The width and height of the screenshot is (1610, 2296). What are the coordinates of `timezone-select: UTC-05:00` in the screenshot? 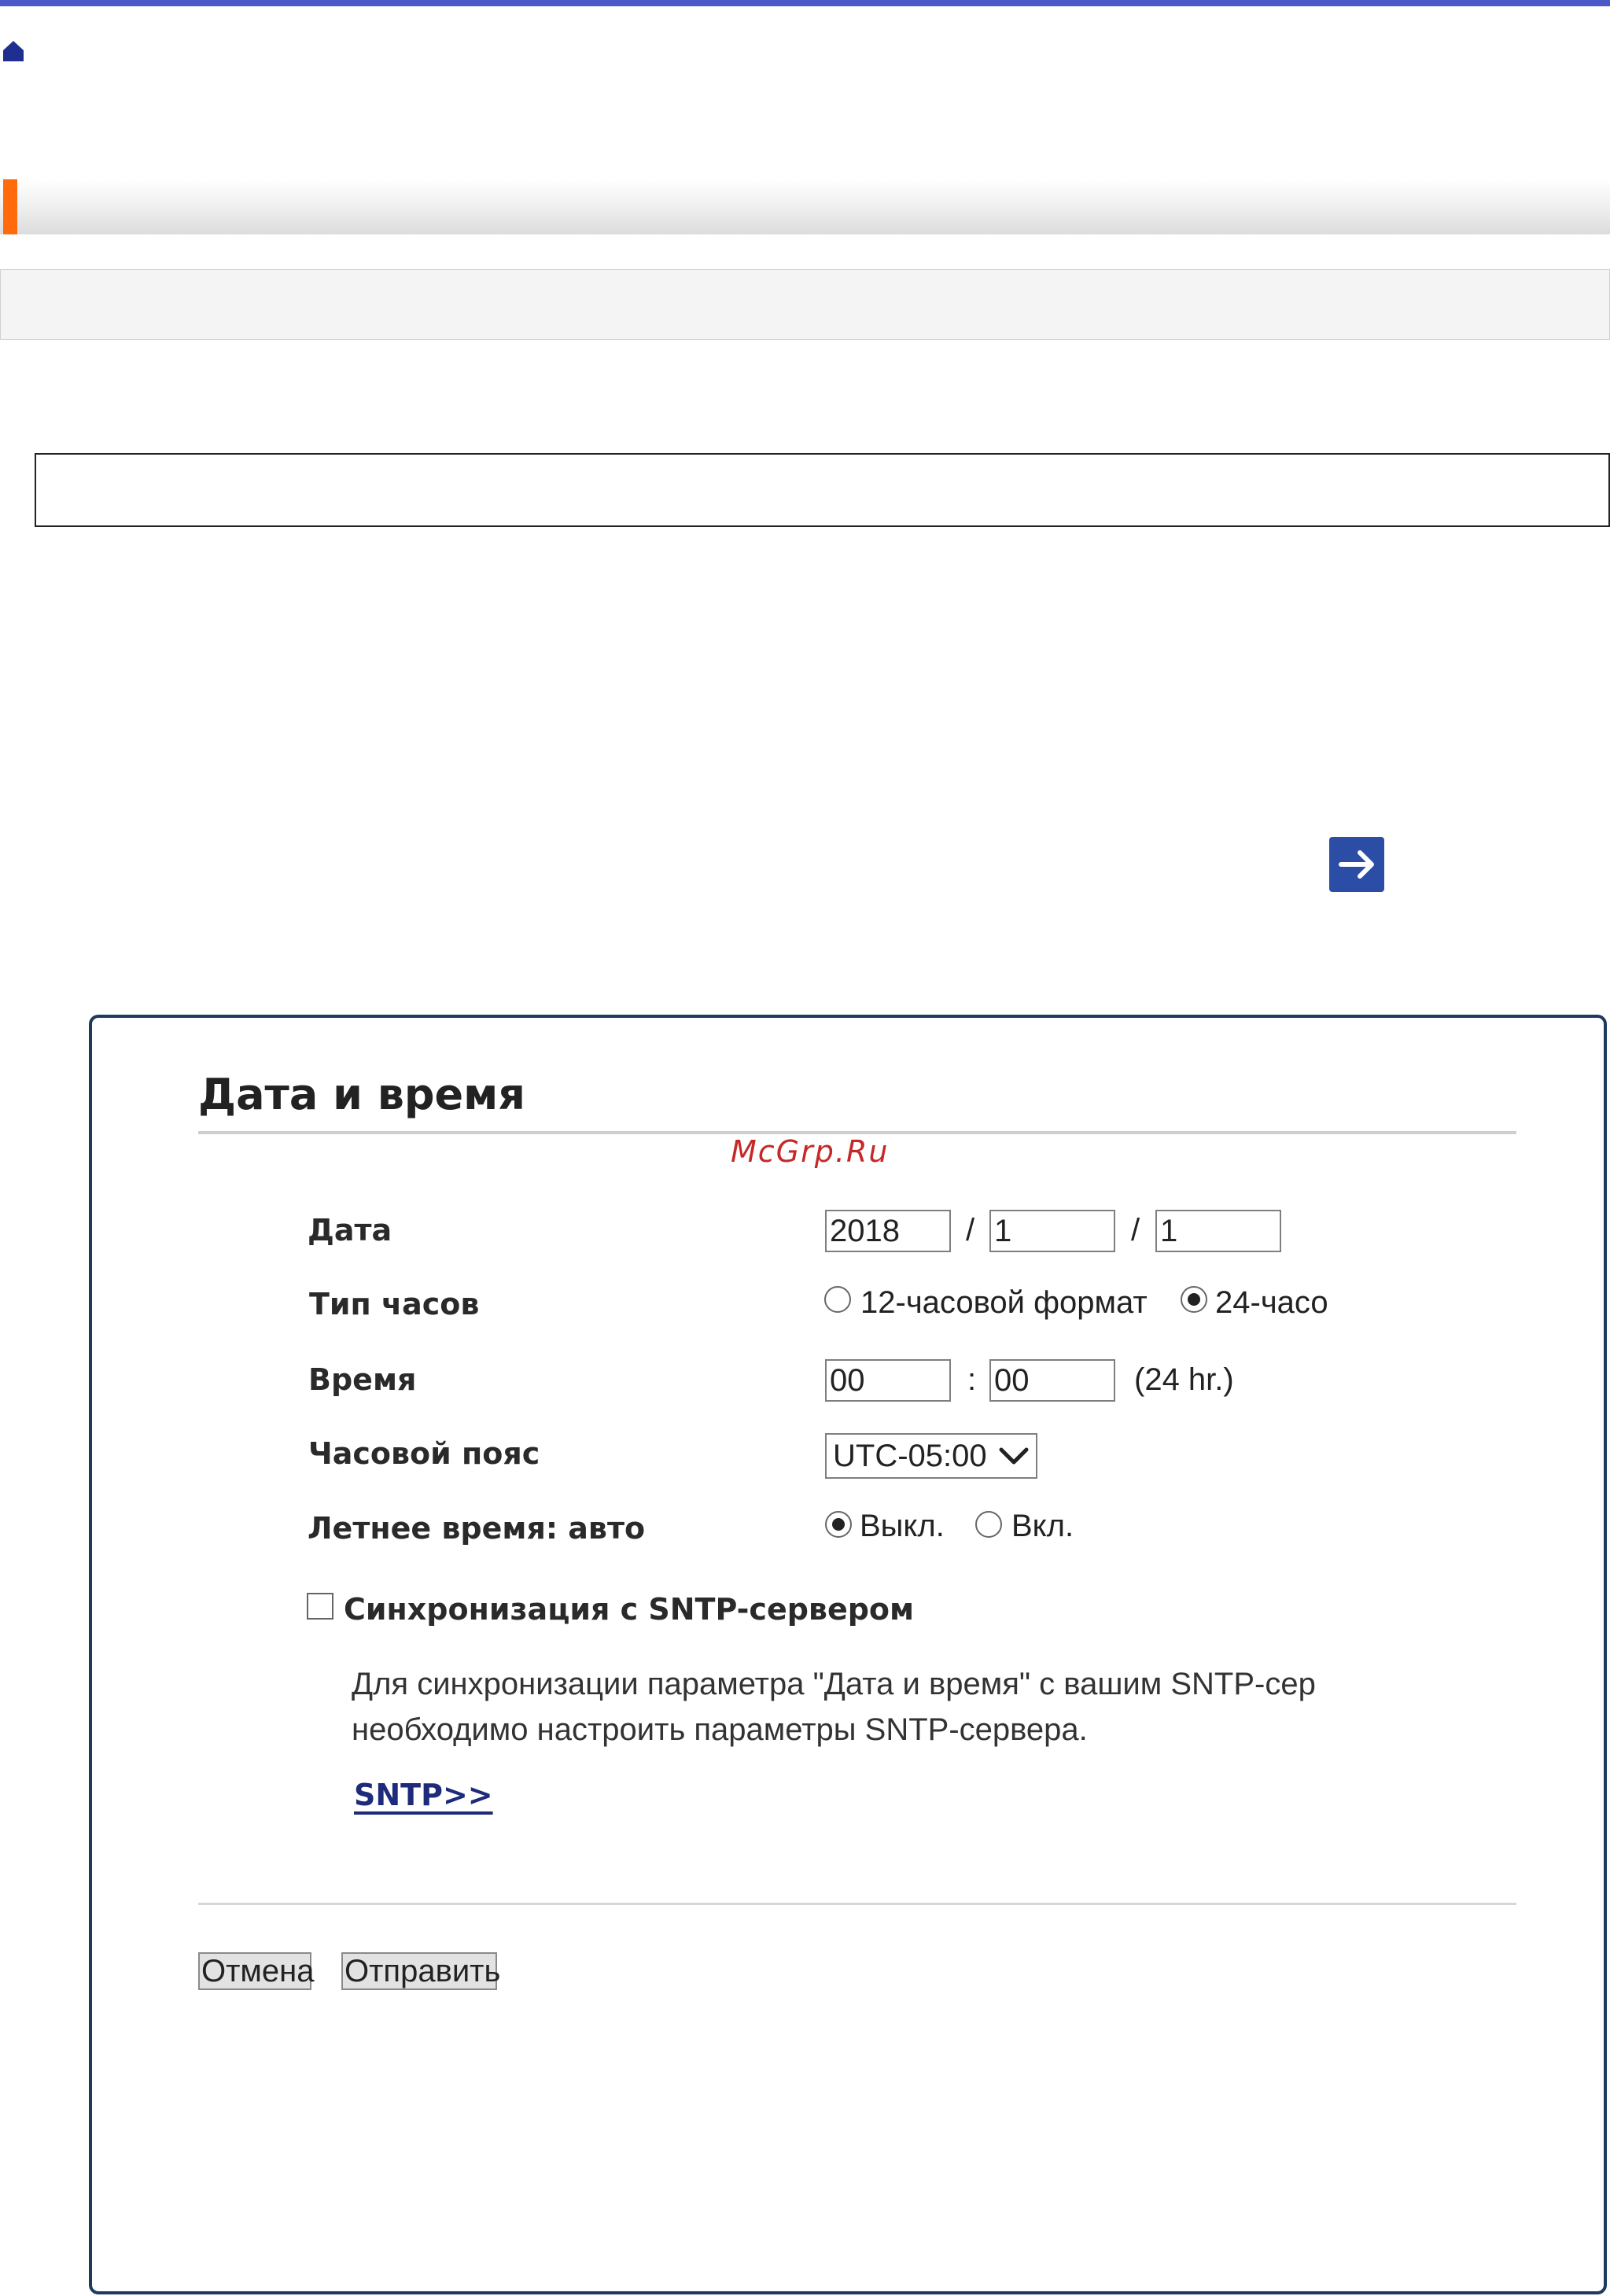 It's located at (931, 1456).